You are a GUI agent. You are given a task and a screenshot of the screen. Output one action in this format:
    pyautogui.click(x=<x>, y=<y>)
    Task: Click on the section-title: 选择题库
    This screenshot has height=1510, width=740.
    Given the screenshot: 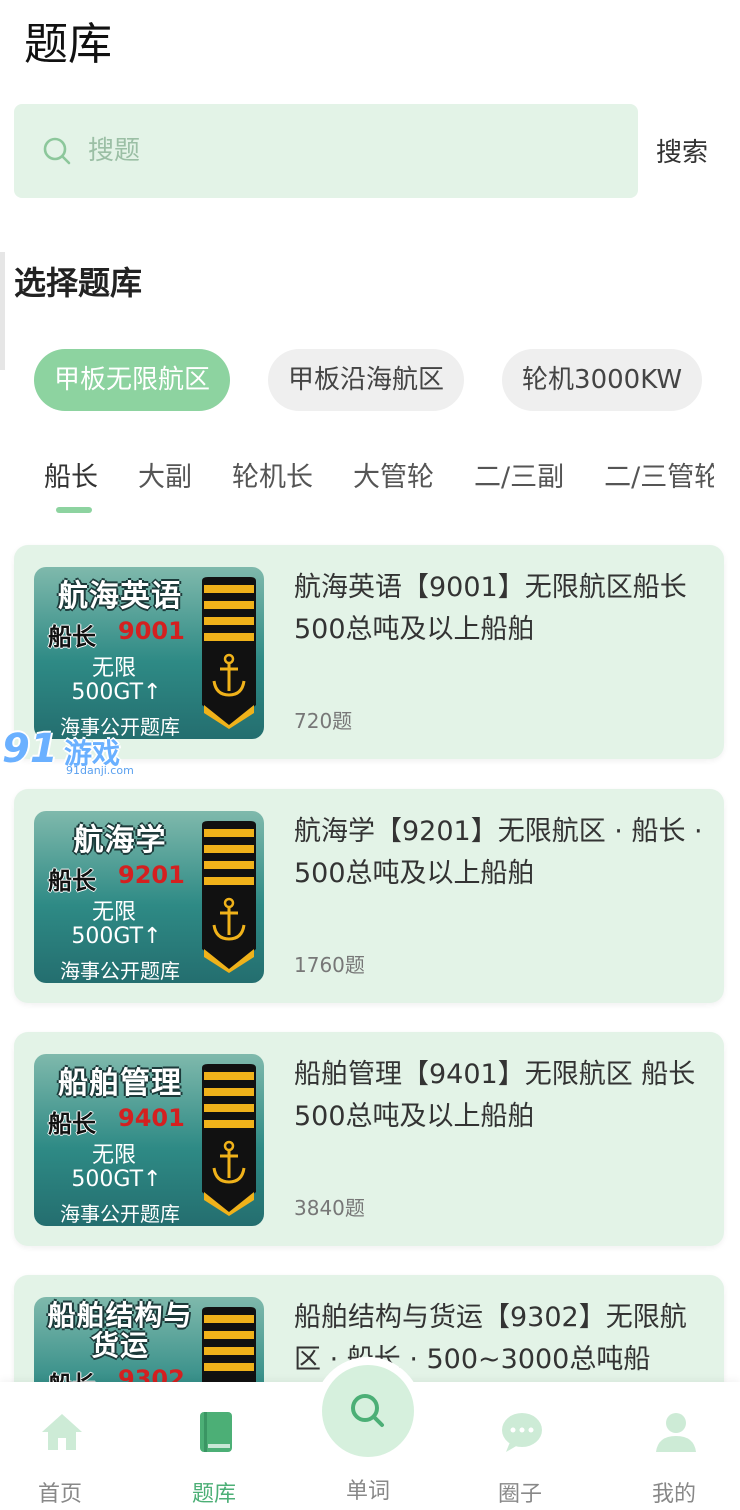 What is the action you would take?
    pyautogui.click(x=78, y=283)
    